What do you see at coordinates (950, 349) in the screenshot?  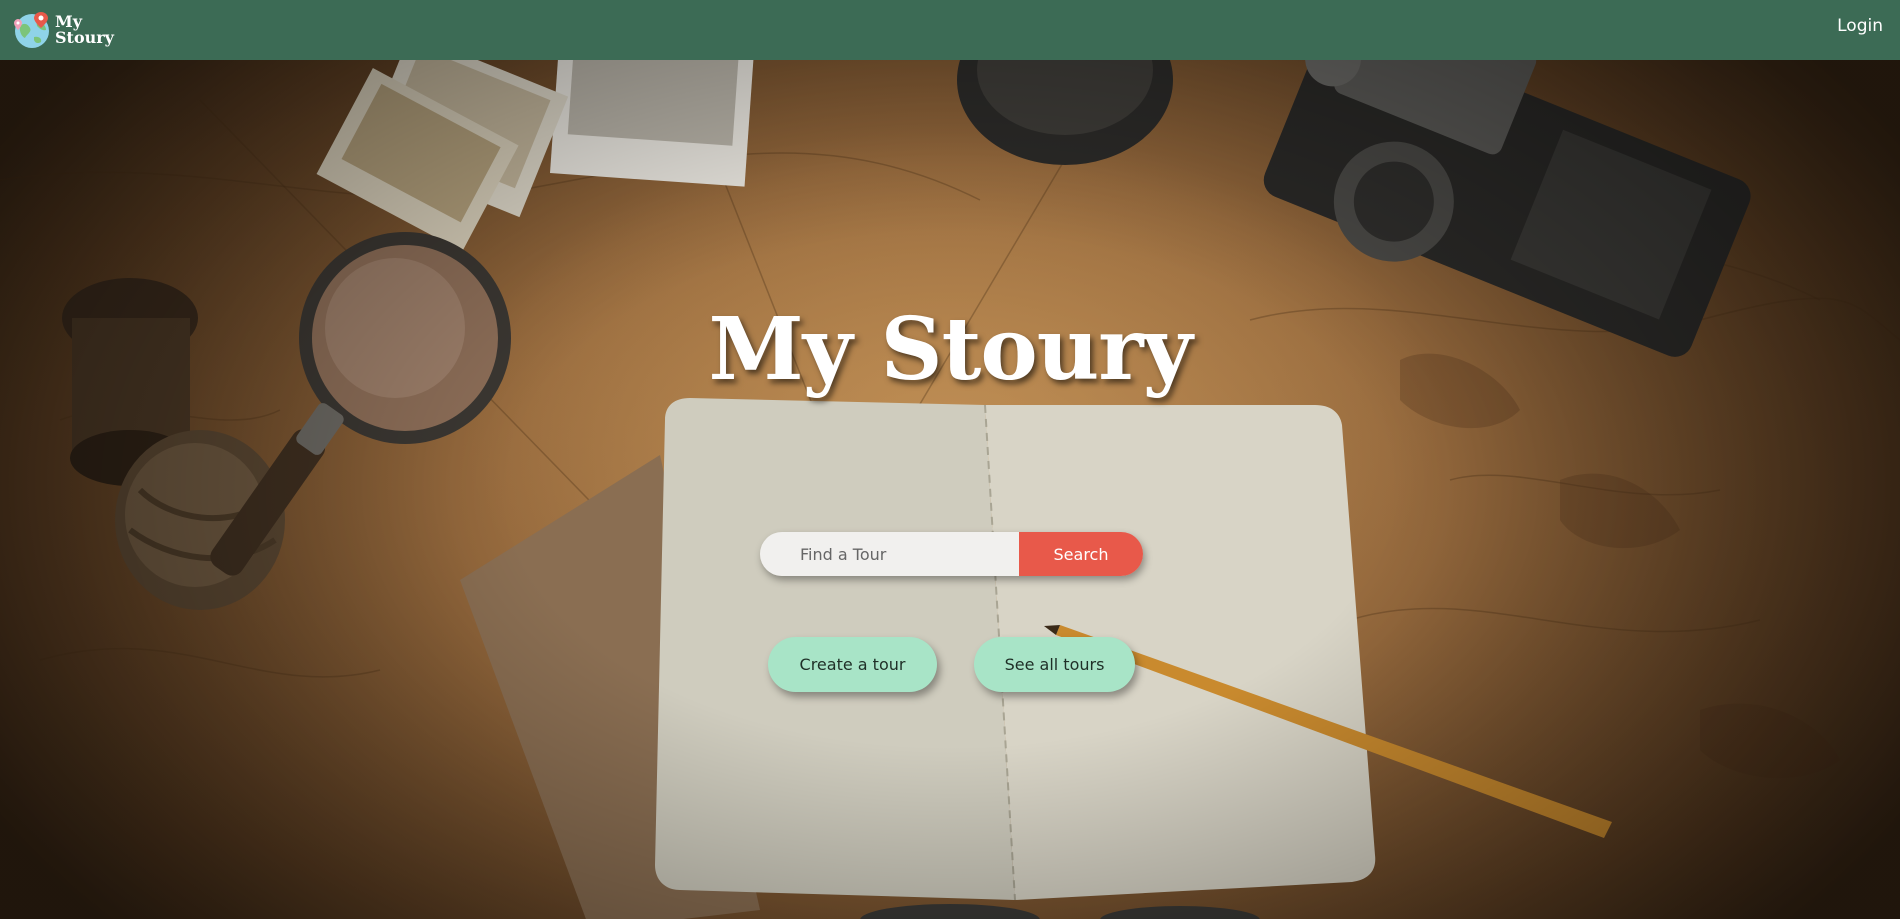 I see `hero-title: My Stoury` at bounding box center [950, 349].